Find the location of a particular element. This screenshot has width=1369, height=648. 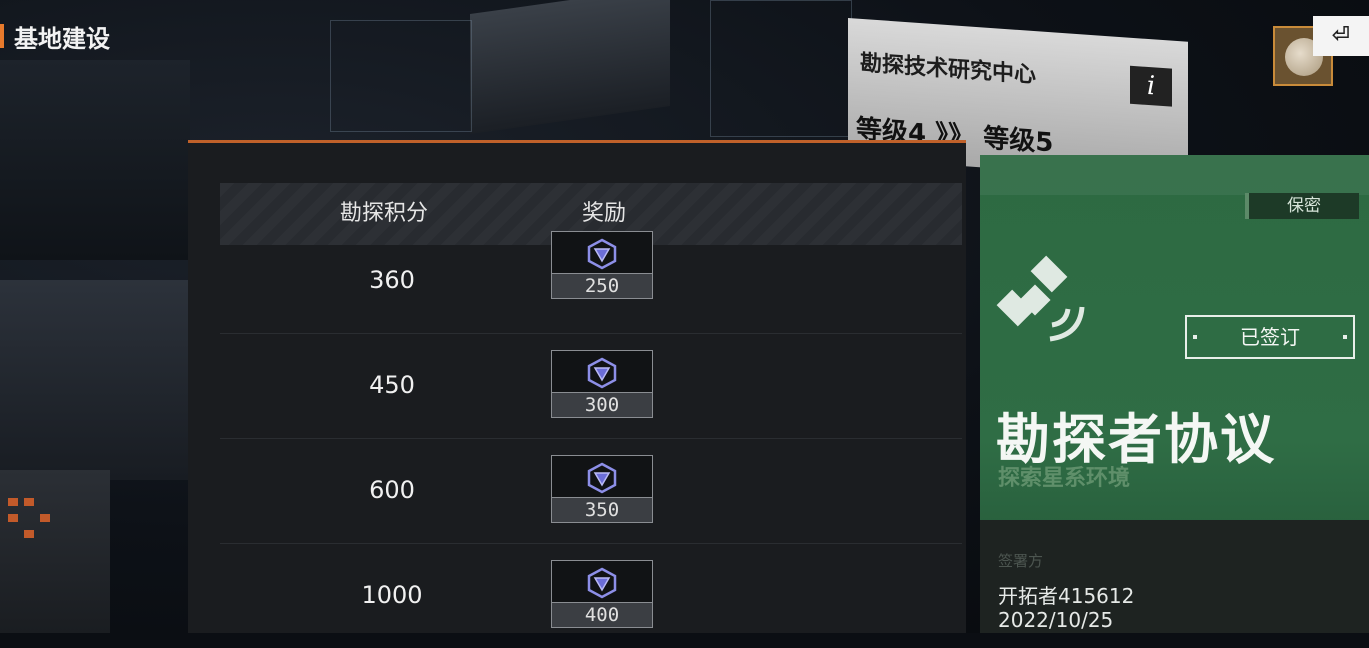

signer-name: 开拓者415612 is located at coordinates (1066, 596).